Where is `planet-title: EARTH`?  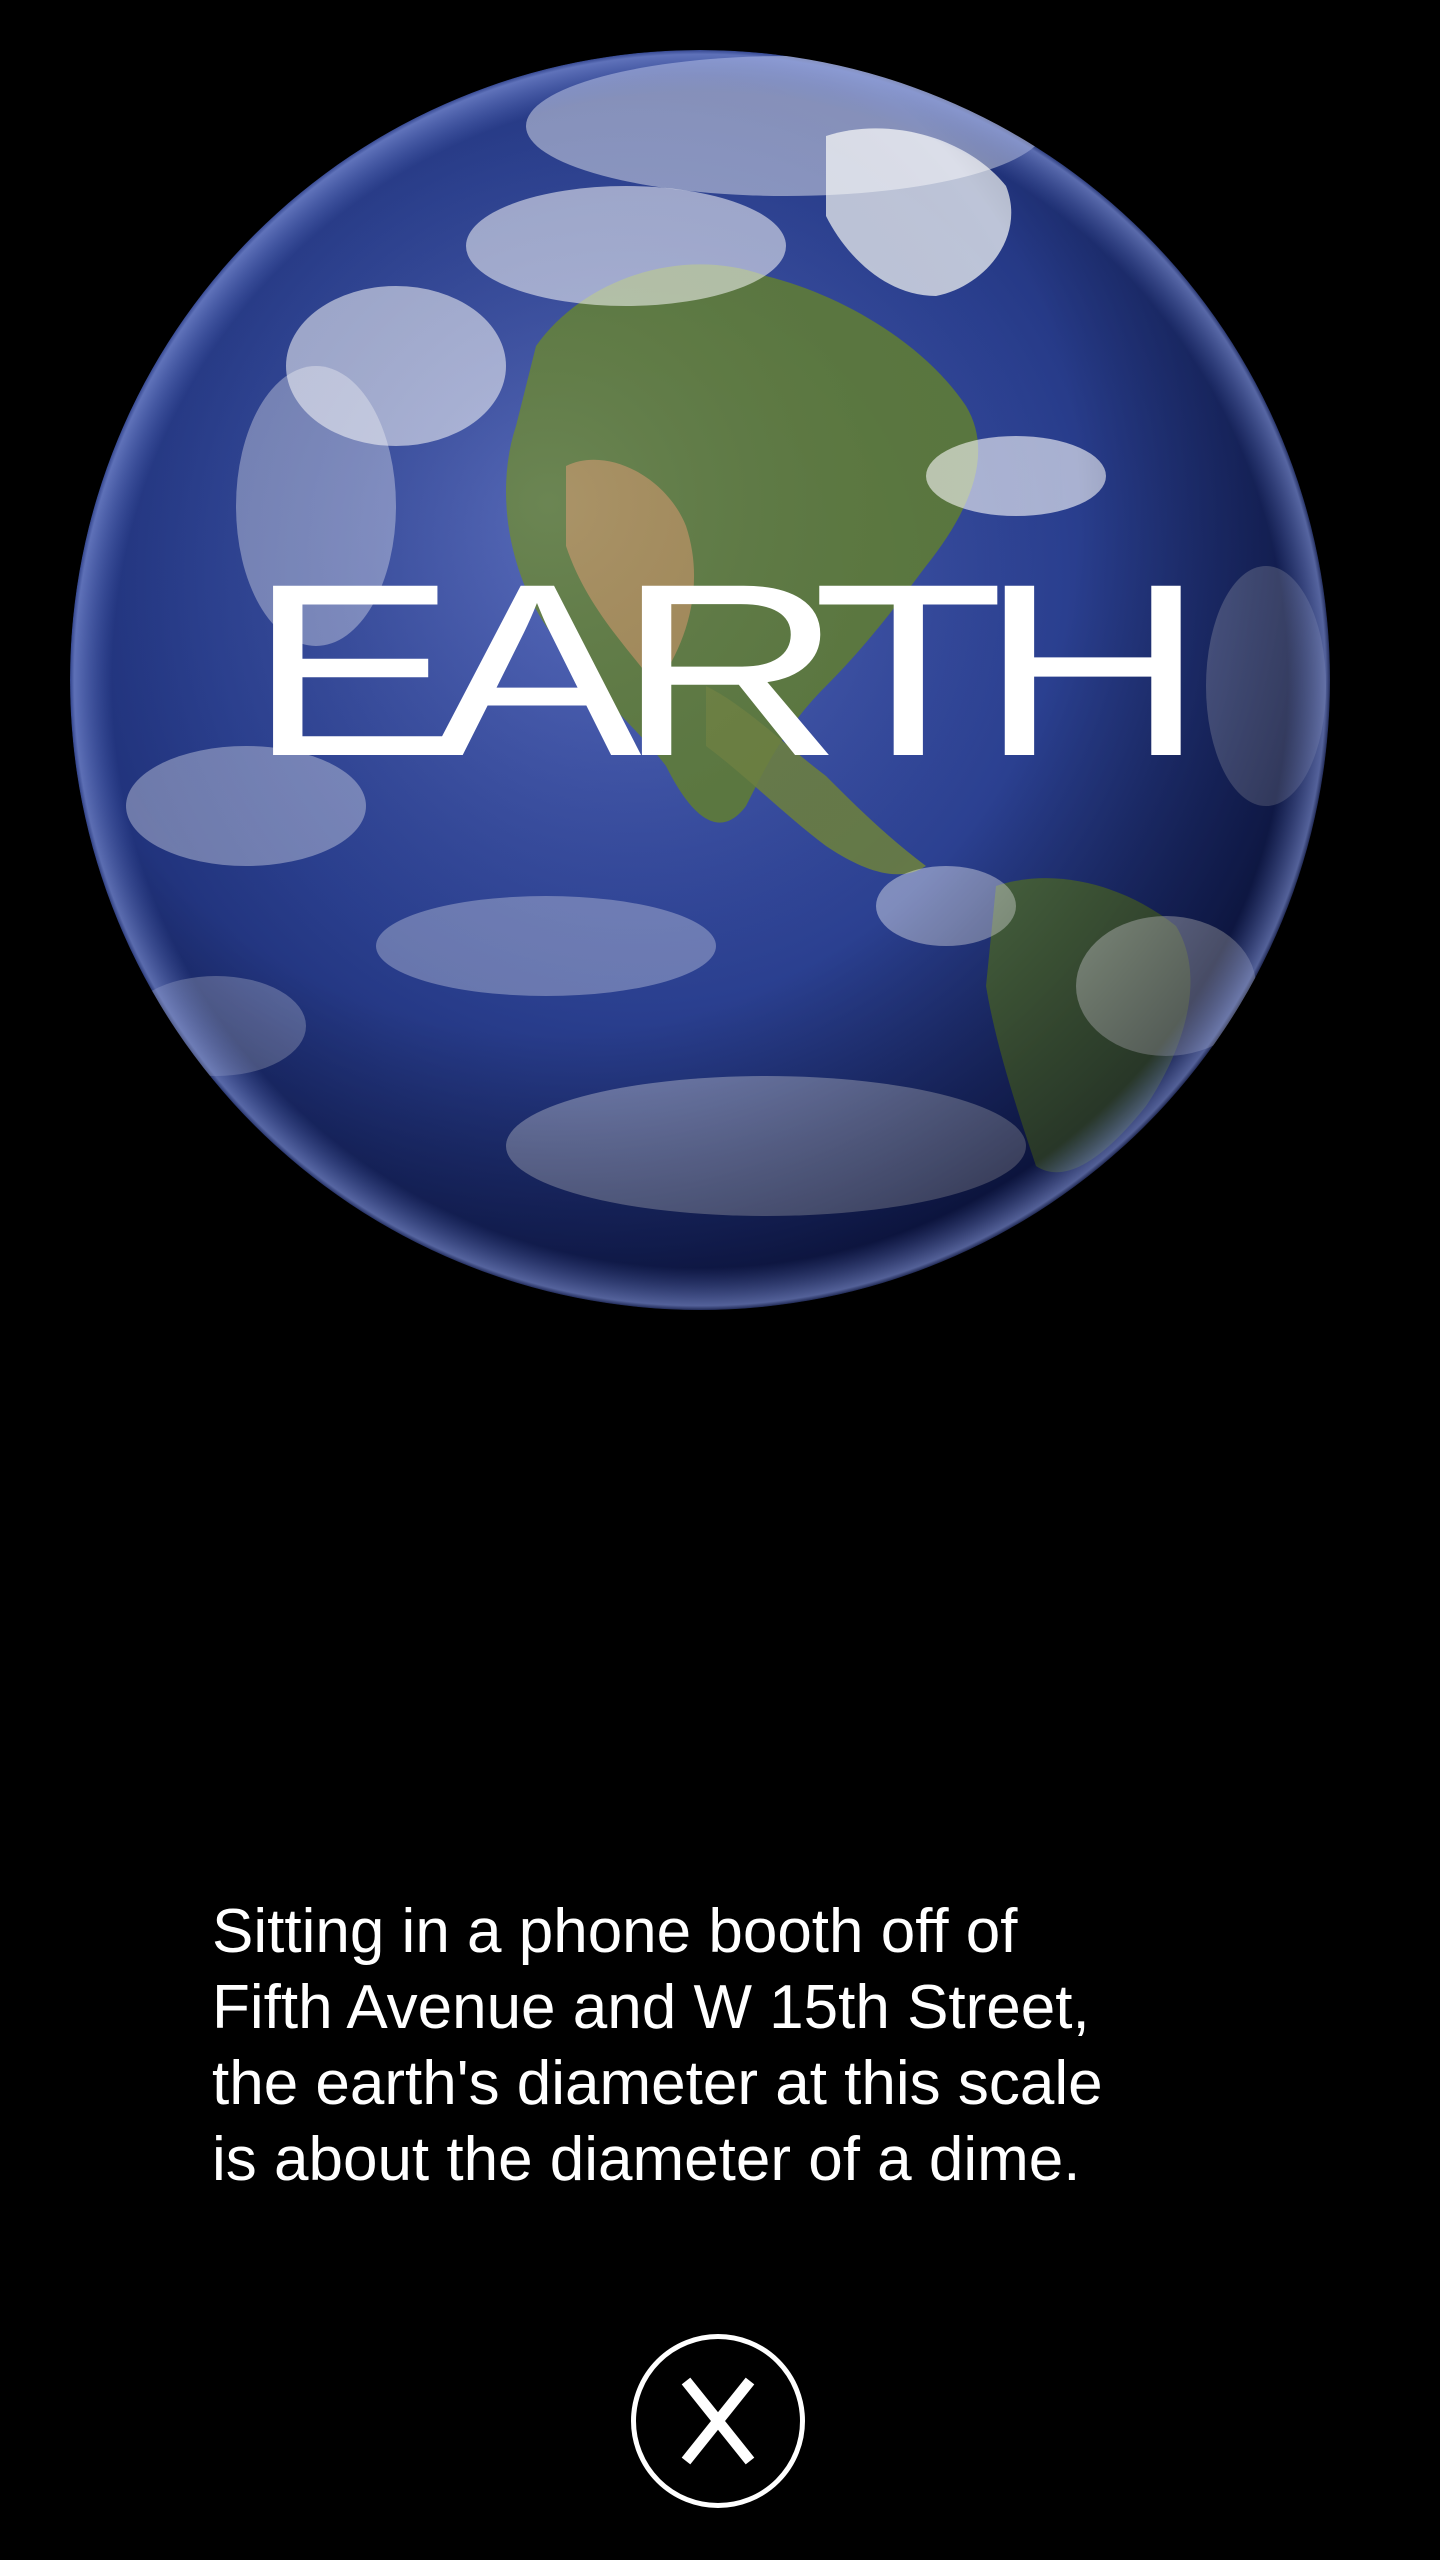 planet-title: EARTH is located at coordinates (726, 670).